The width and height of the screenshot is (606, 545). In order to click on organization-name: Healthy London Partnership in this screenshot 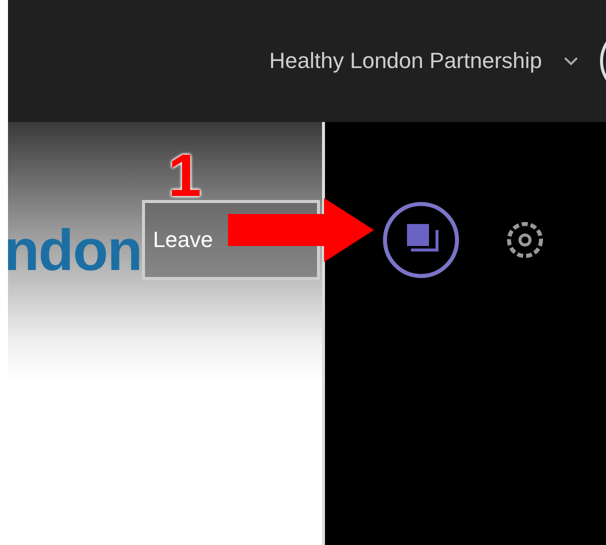, I will do `click(405, 61)`.